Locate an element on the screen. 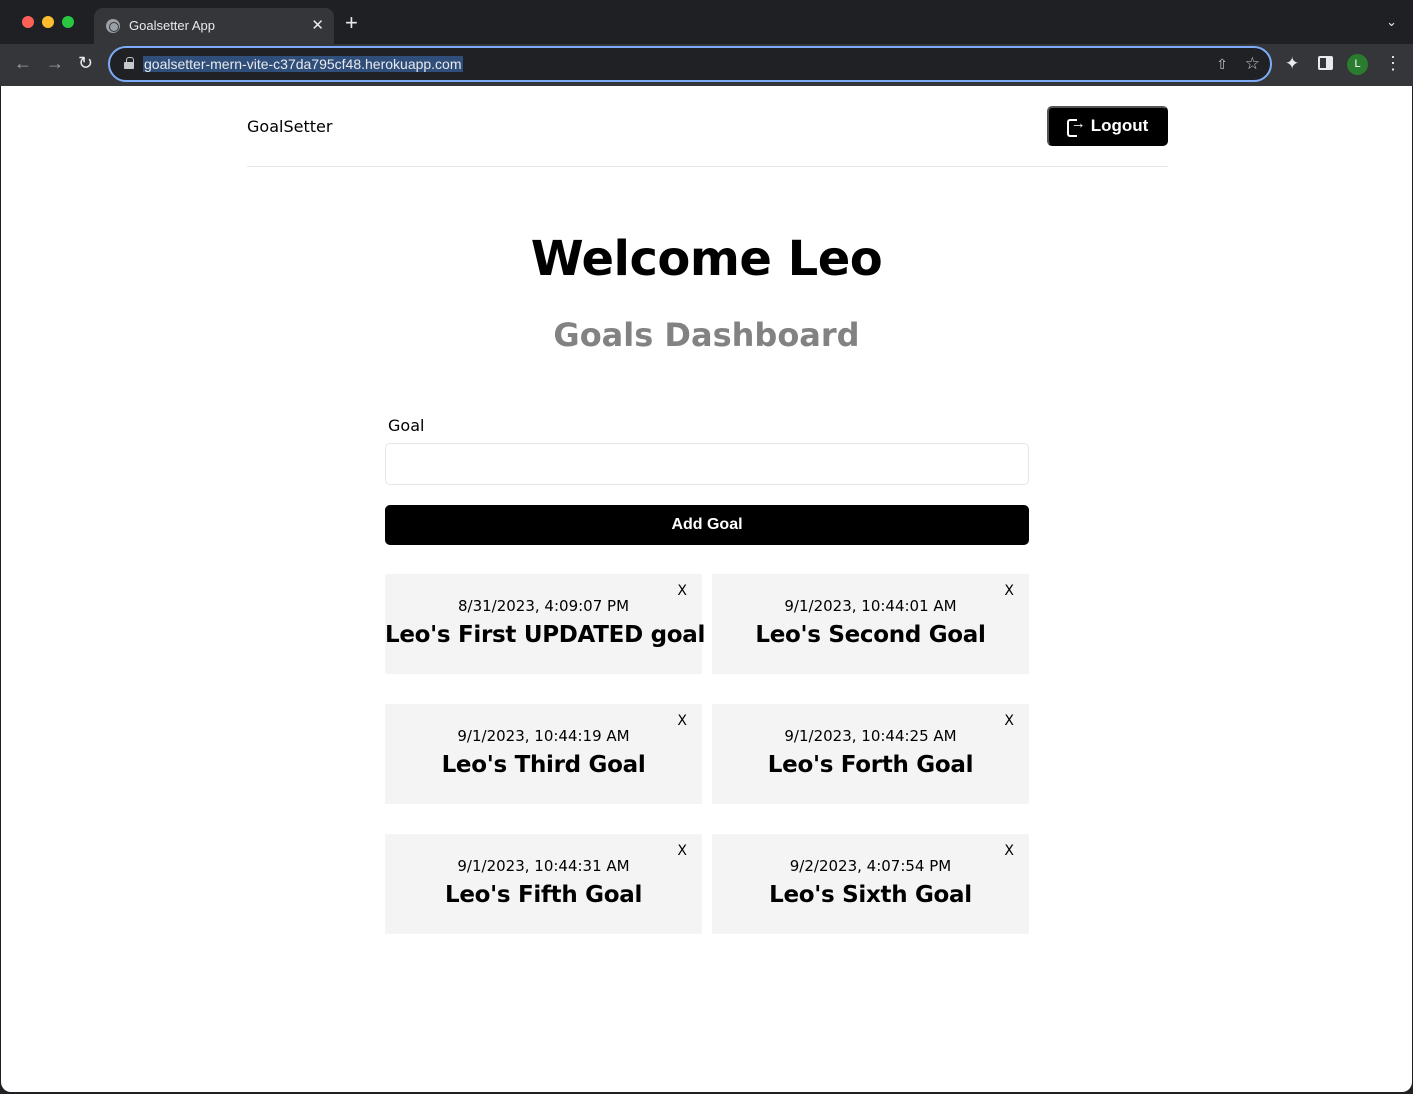  minimize-window-button is located at coordinates (48, 22).